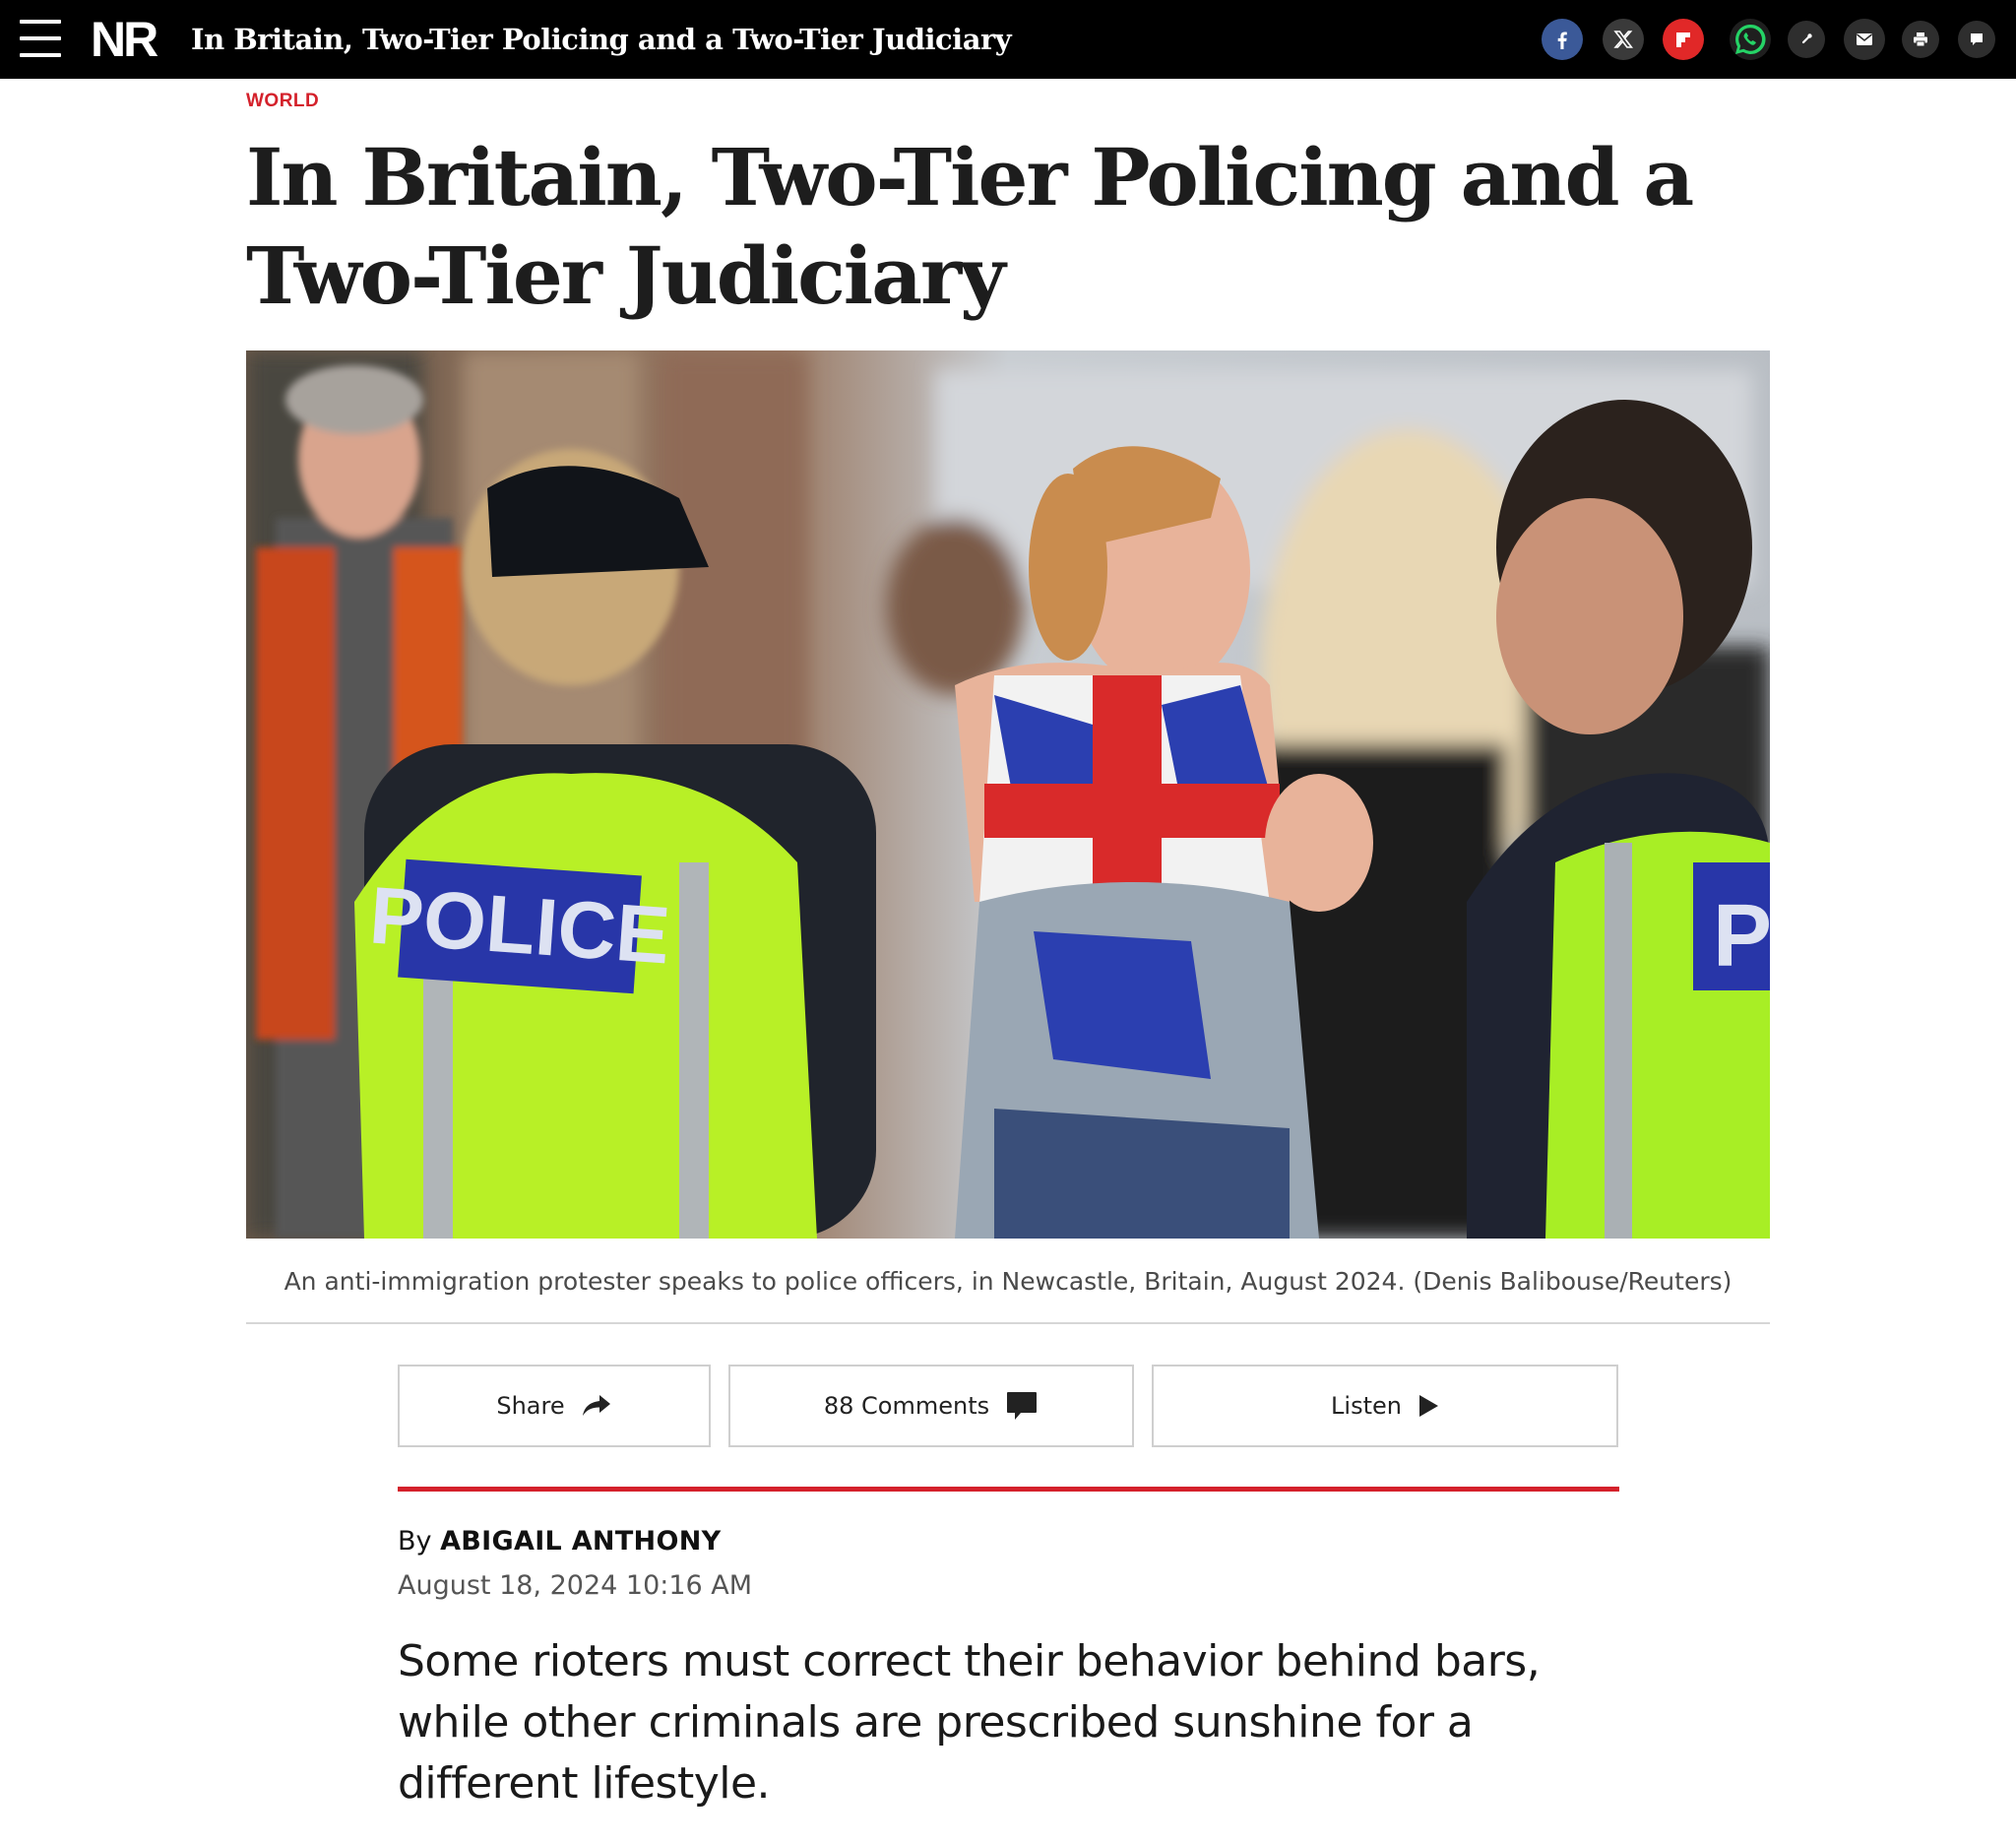 The image size is (2016, 1844). I want to click on comment-bubble-icon, so click(1022, 1406).